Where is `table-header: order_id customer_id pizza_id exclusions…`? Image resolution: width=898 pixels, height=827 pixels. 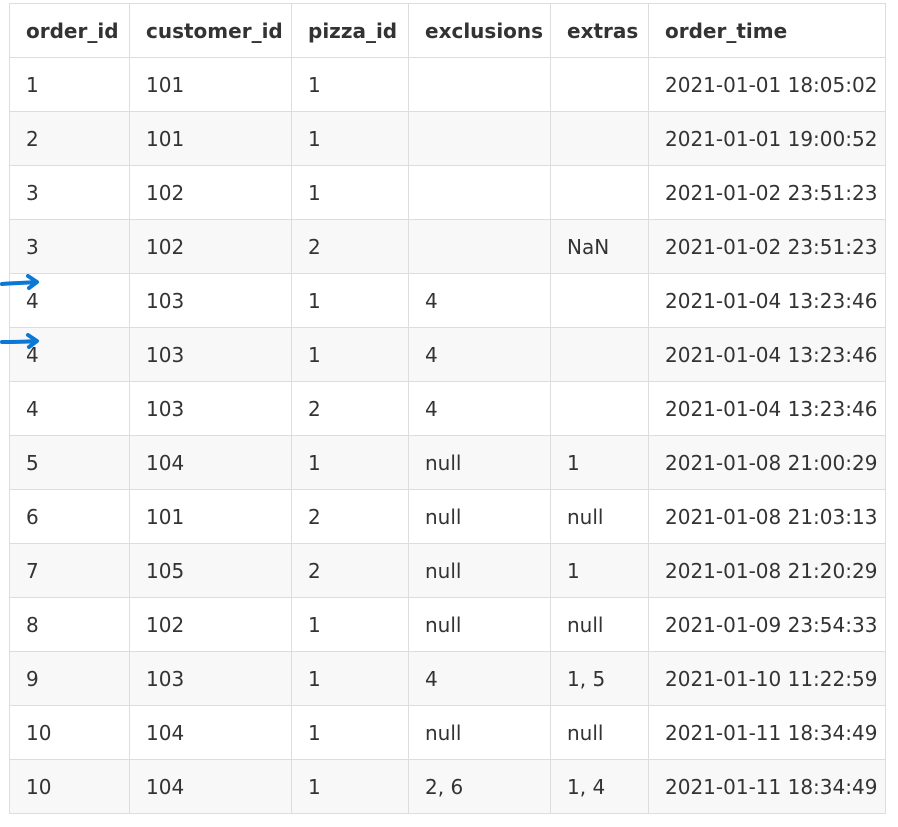
table-header: order_id customer_id pizza_id exclusions… is located at coordinates (447, 30).